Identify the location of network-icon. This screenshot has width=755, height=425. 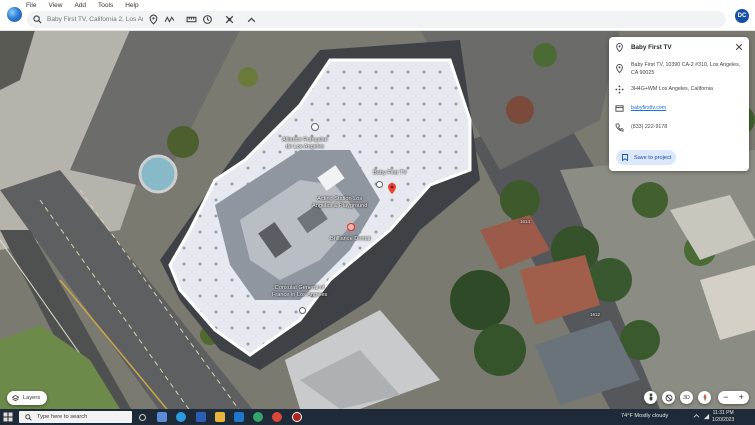
(706, 416).